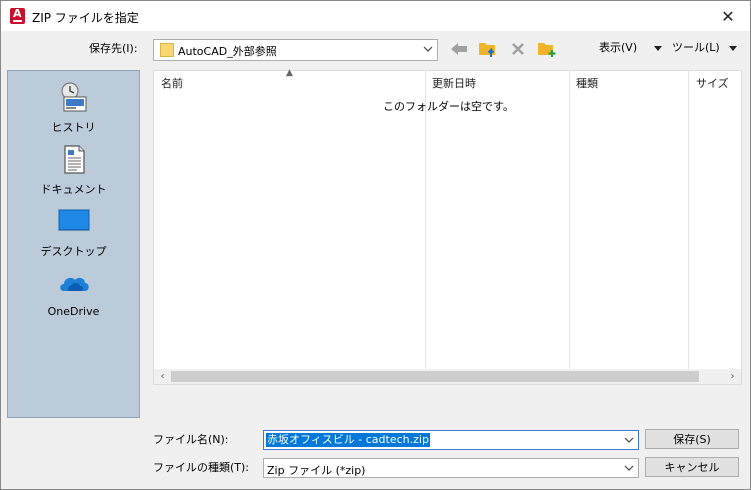 This screenshot has height=490, width=751. I want to click on close-icon: ✕, so click(728, 16).